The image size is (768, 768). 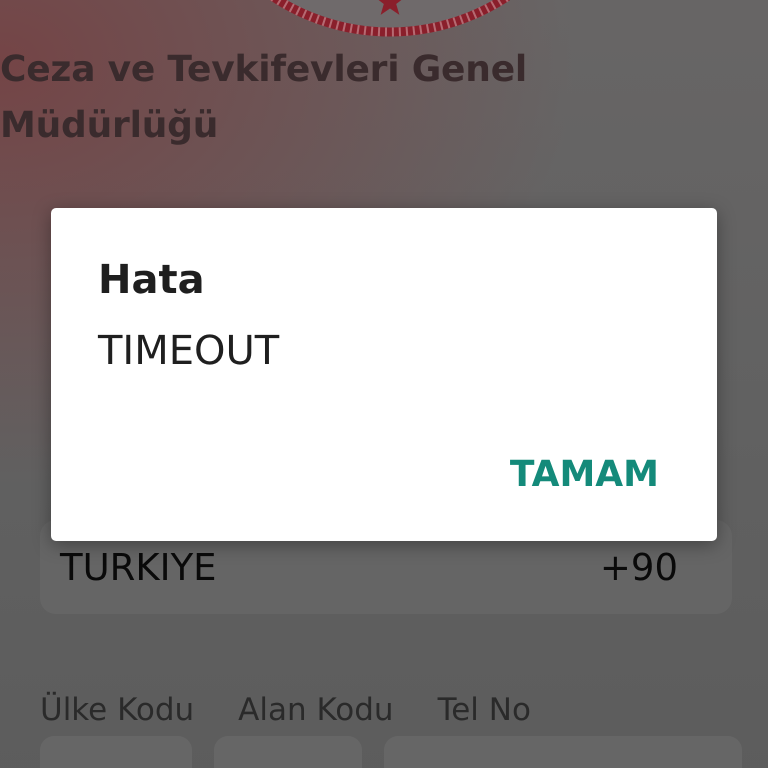 I want to click on ok-button: TAMAM, so click(x=584, y=475).